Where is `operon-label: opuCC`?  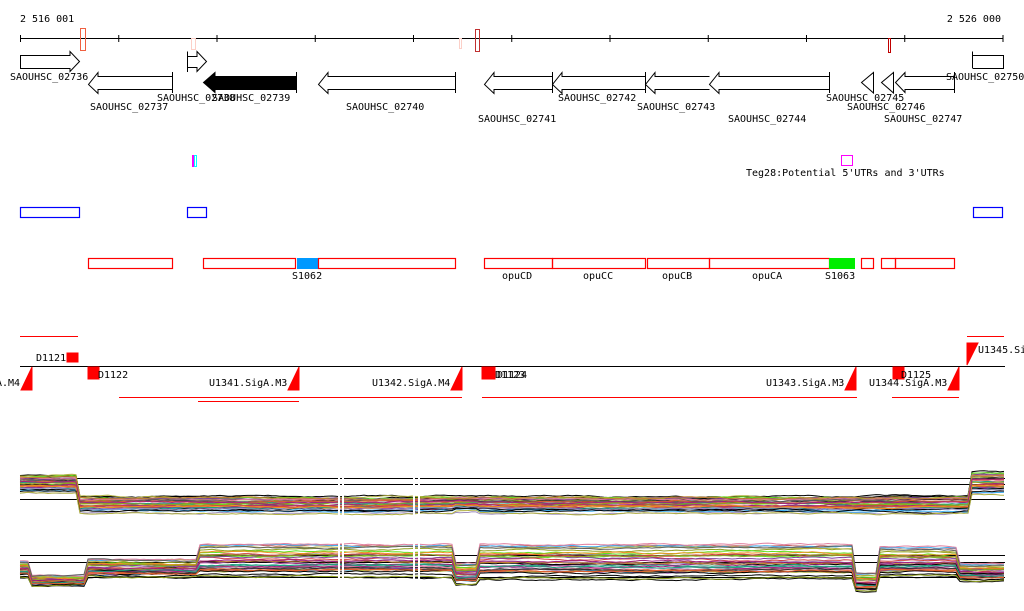
operon-label: opuCC is located at coordinates (598, 276).